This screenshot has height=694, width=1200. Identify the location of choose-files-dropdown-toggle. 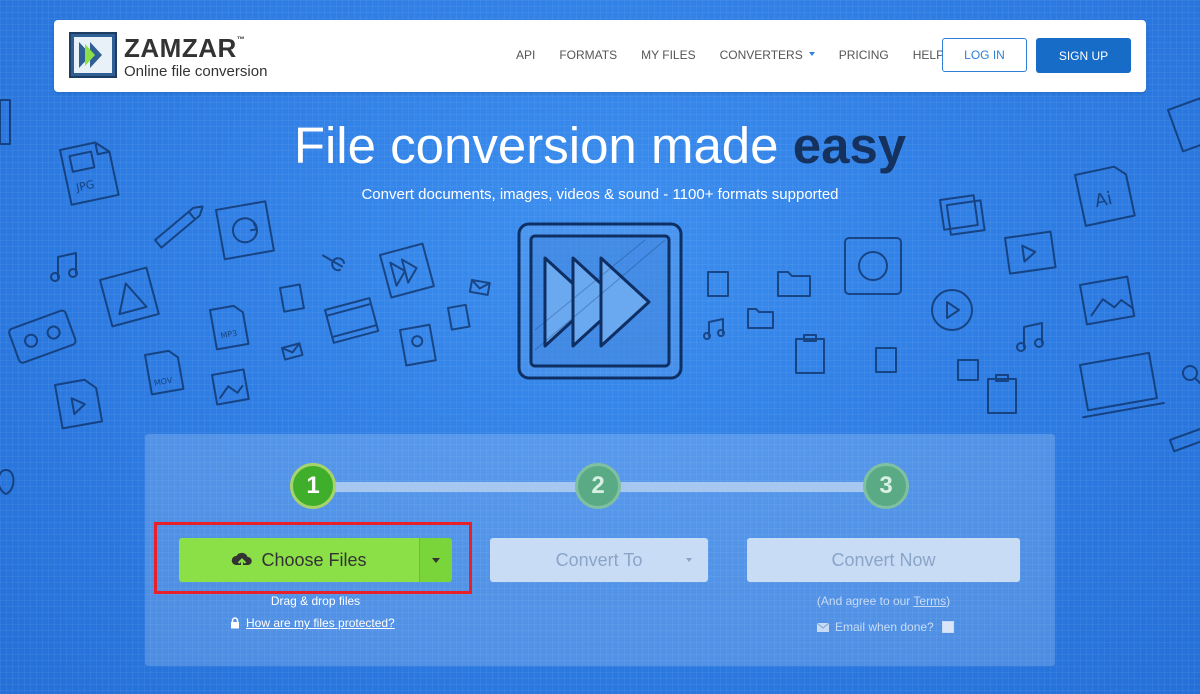
(435, 560).